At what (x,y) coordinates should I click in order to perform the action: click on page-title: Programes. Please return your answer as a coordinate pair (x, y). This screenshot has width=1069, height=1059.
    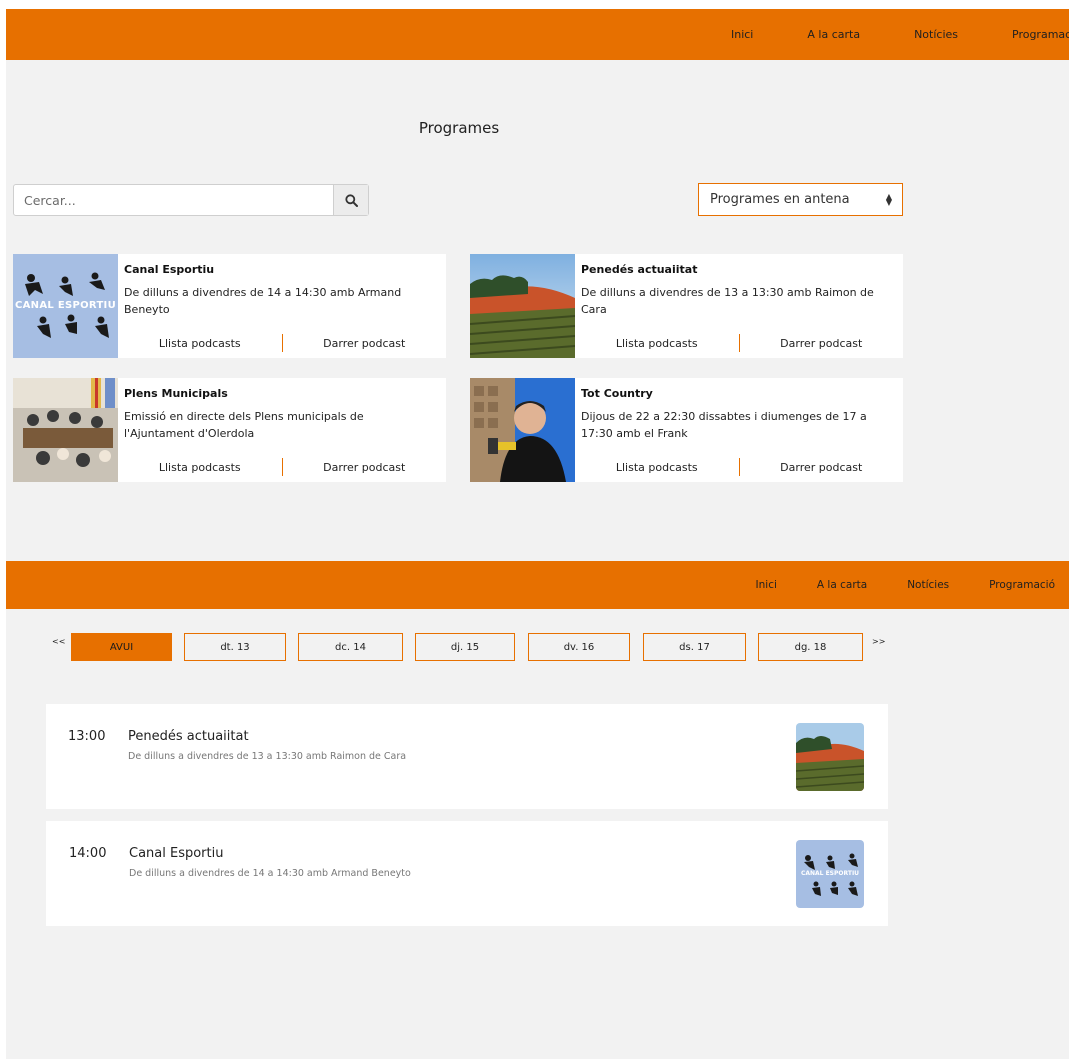
    Looking at the image, I should click on (459, 128).